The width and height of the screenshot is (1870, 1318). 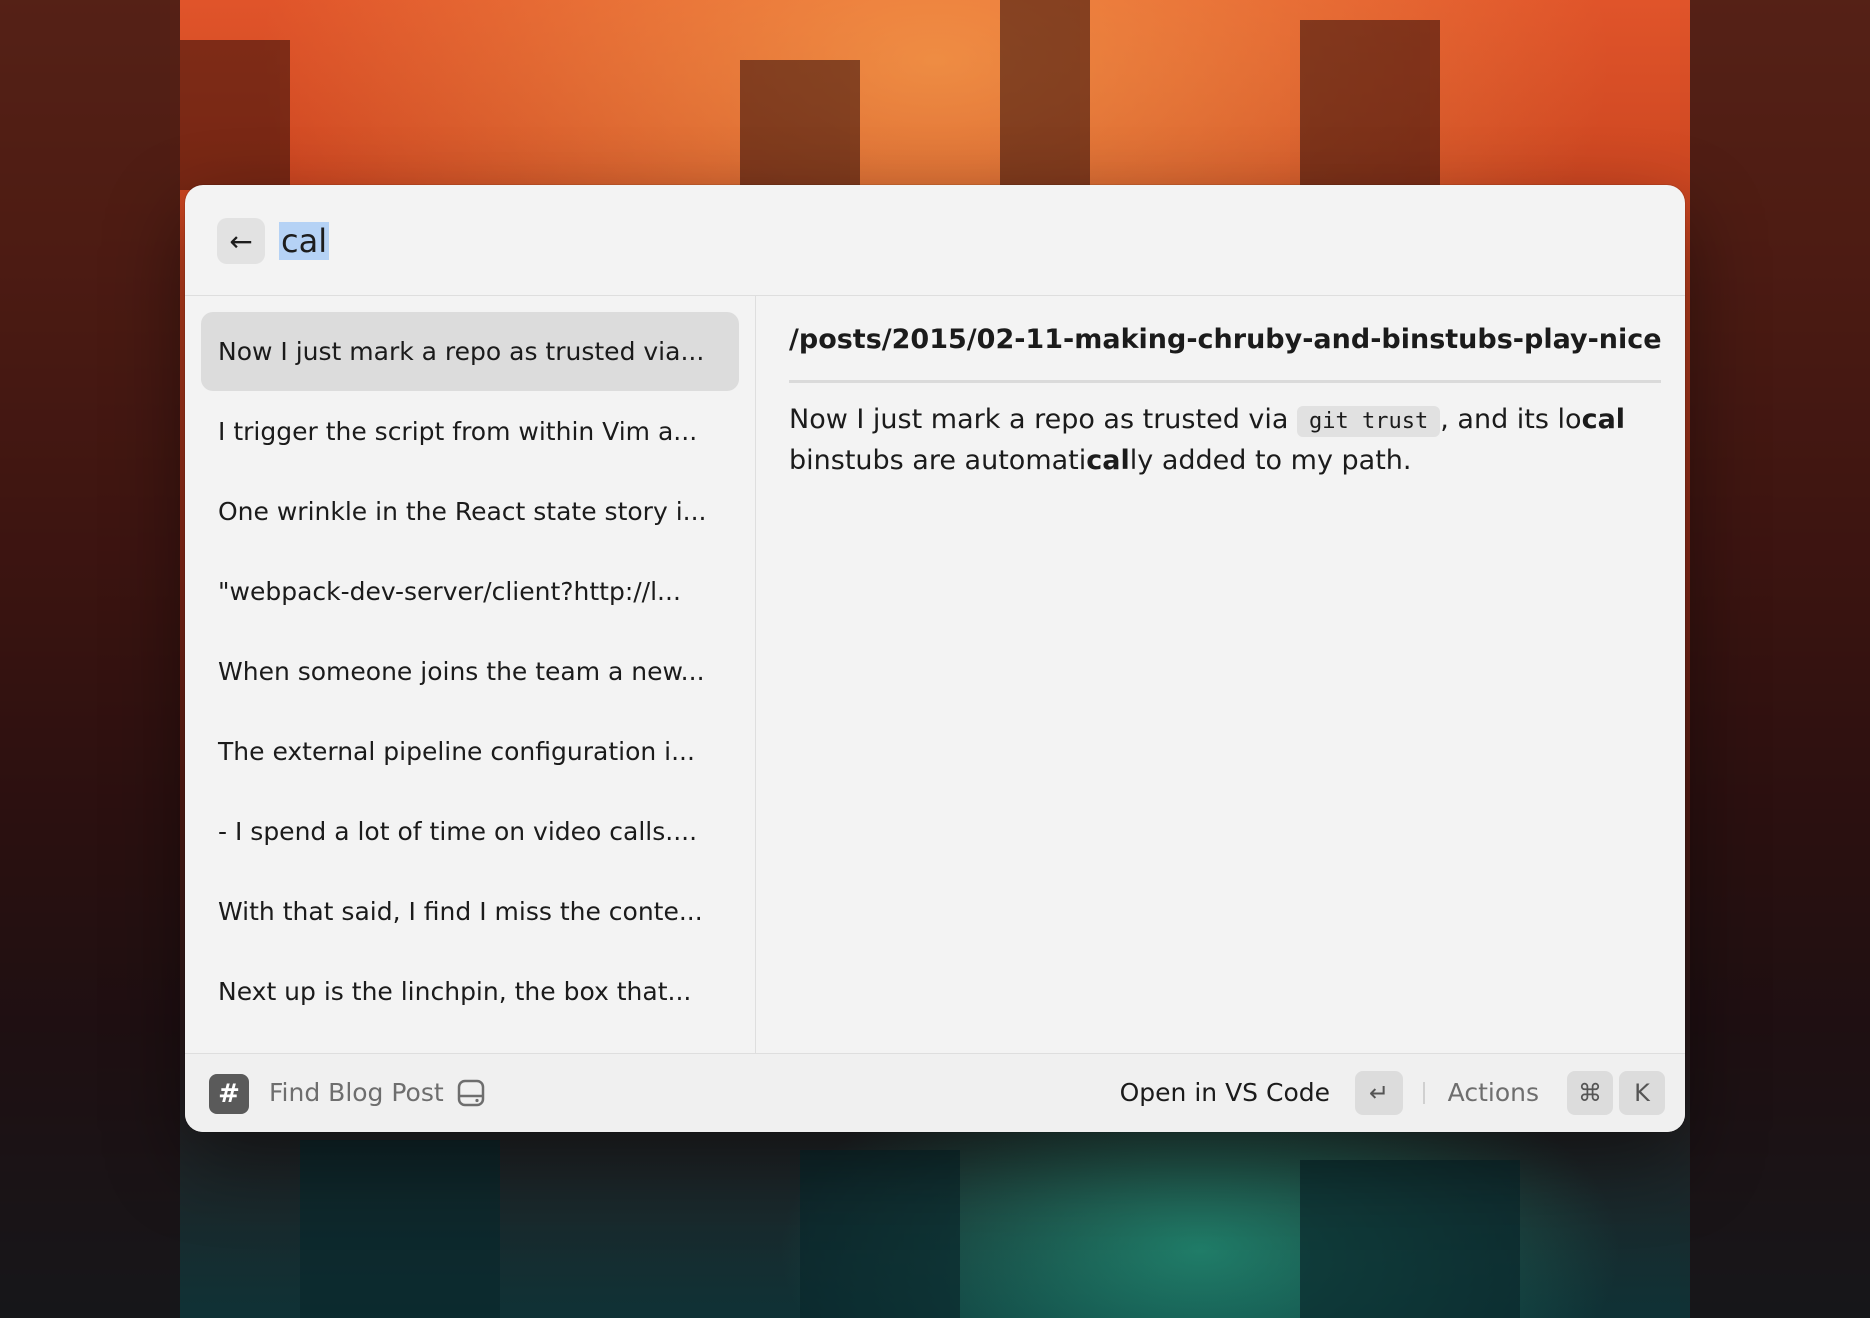 I want to click on search-query: cal, so click(x=304, y=241).